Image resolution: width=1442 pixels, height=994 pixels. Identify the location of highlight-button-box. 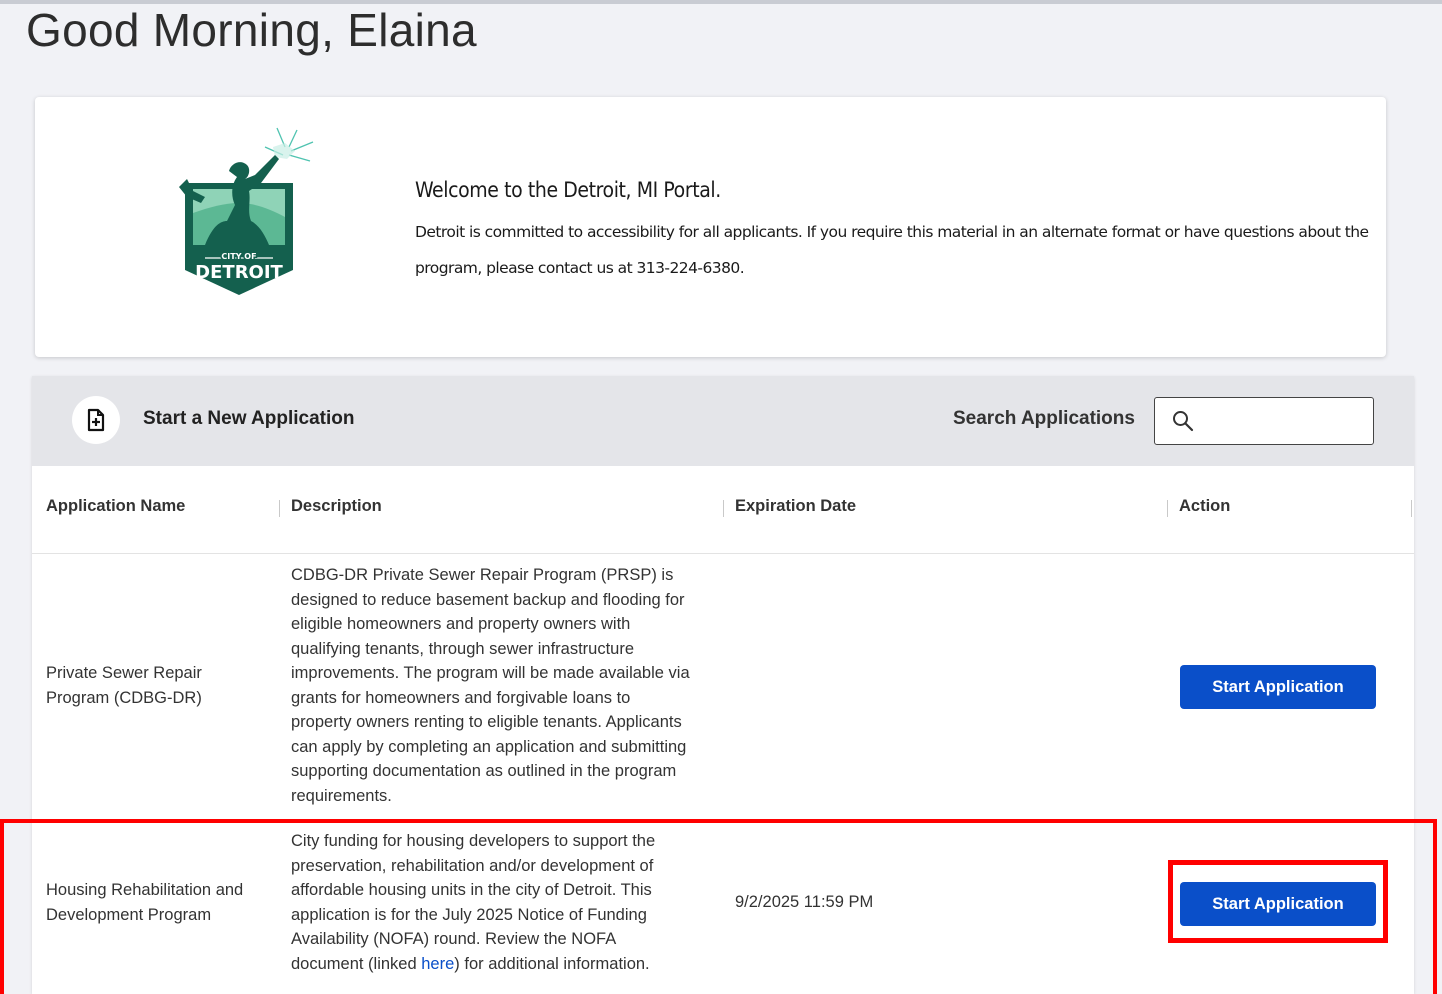
(1278, 901).